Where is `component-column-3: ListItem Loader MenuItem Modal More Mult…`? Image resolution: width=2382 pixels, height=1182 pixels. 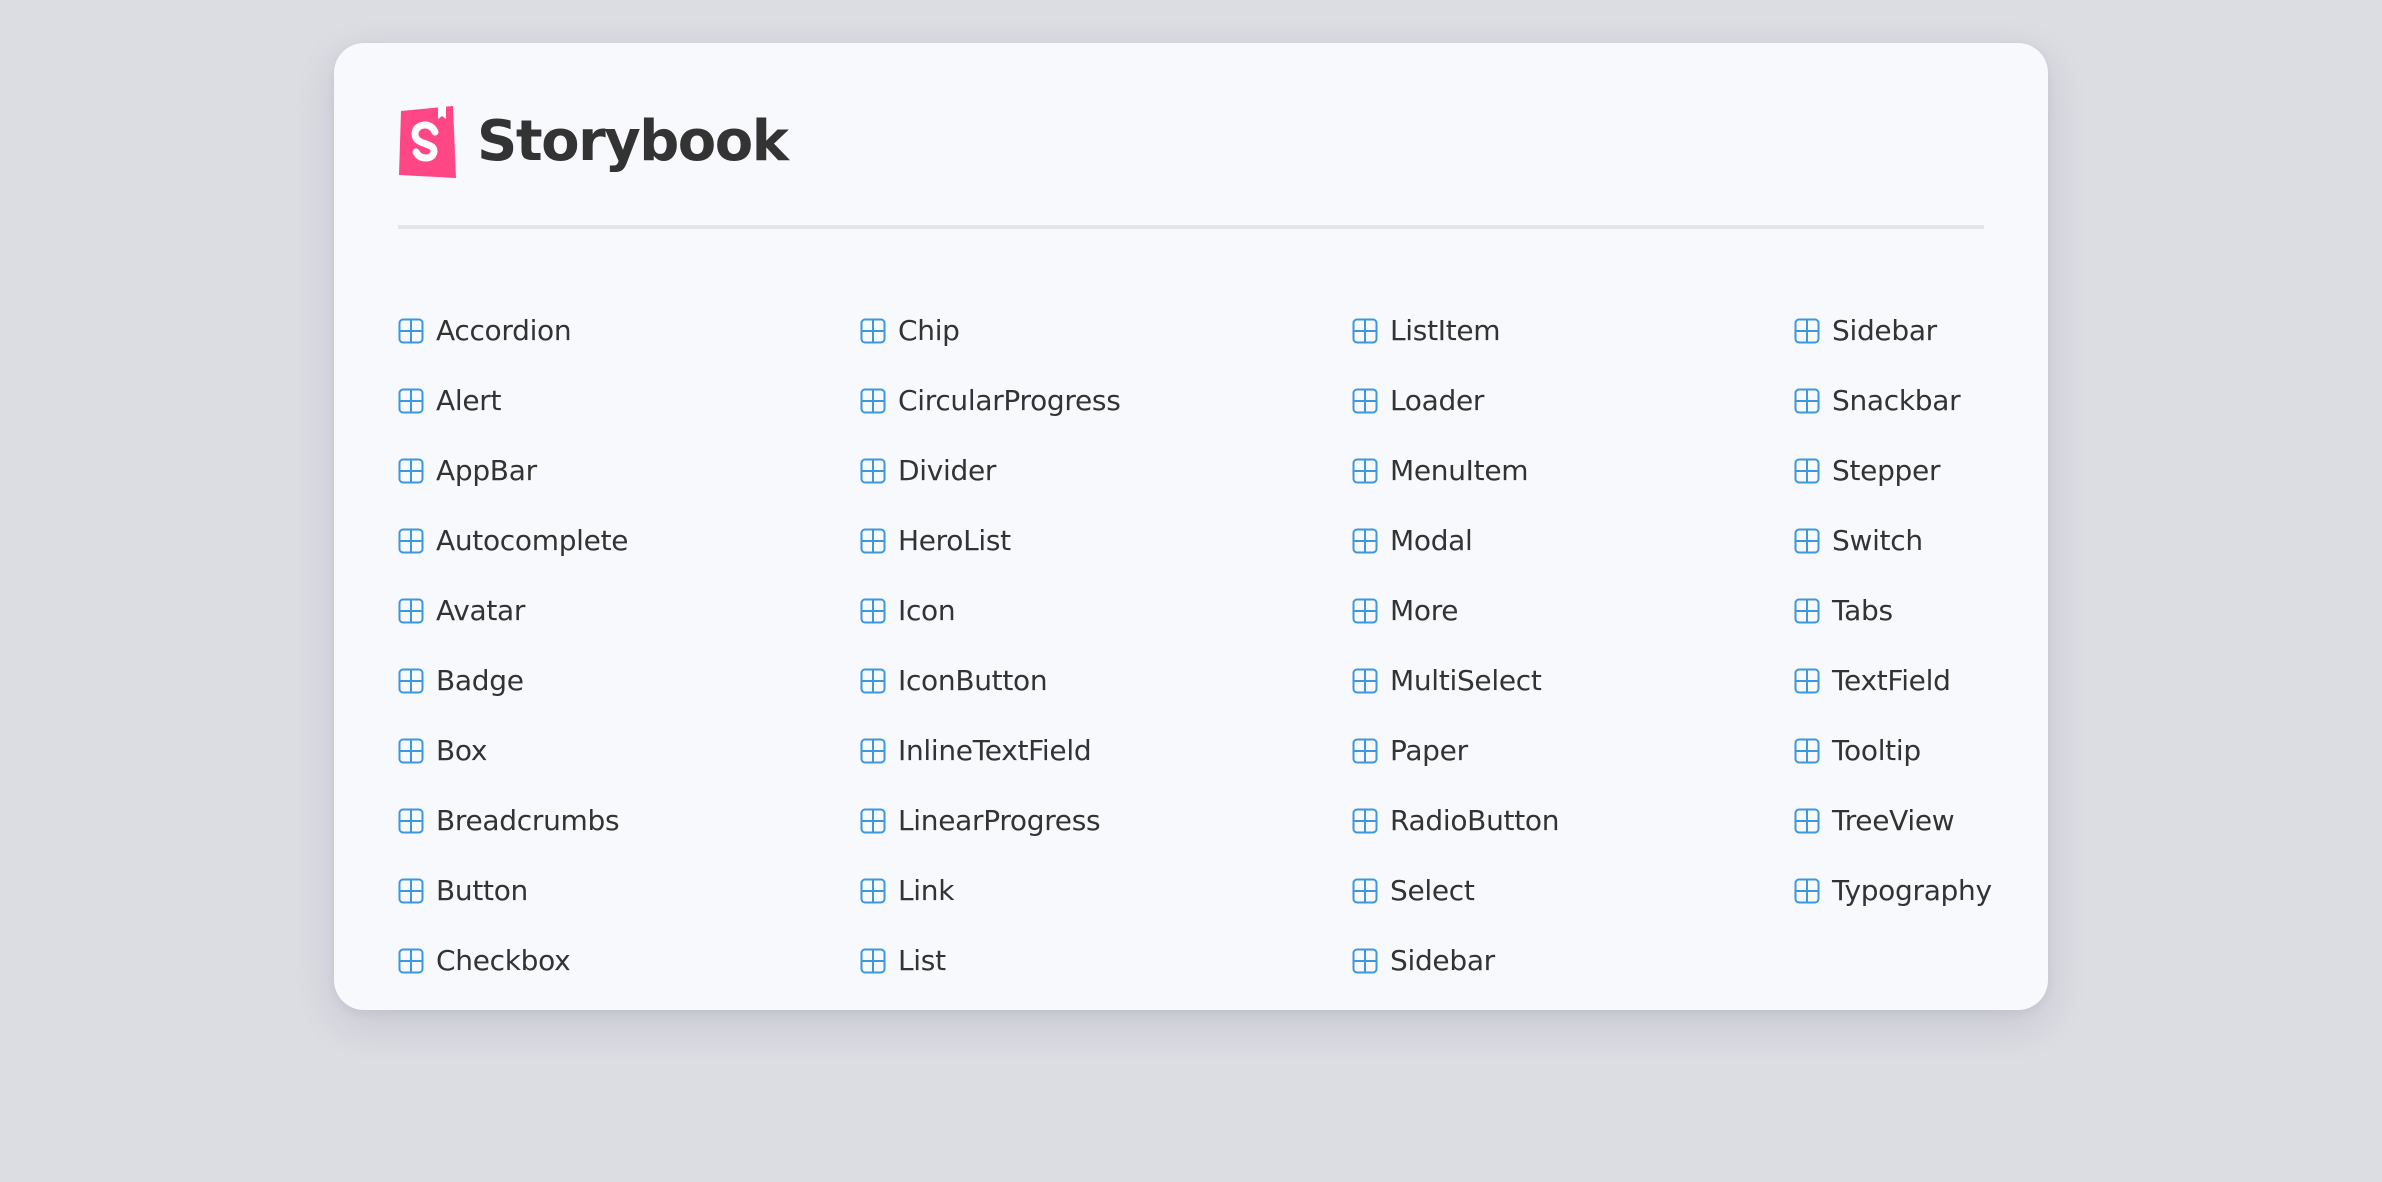
component-column-3: ListItem Loader MenuItem Modal More Mult… is located at coordinates (1455, 646).